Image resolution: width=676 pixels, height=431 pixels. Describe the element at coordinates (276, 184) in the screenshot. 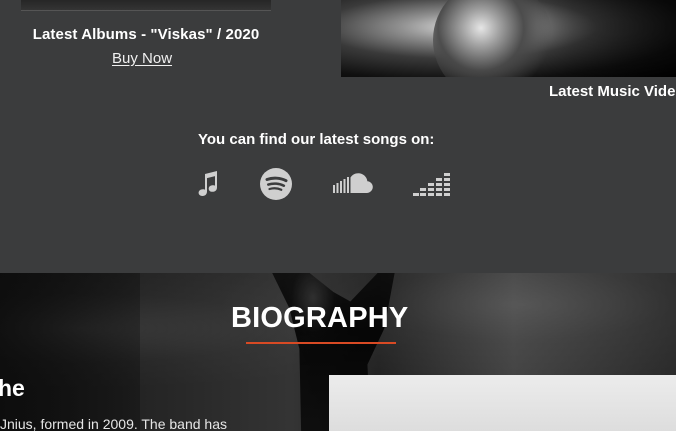

I see `spotify-icon` at that location.